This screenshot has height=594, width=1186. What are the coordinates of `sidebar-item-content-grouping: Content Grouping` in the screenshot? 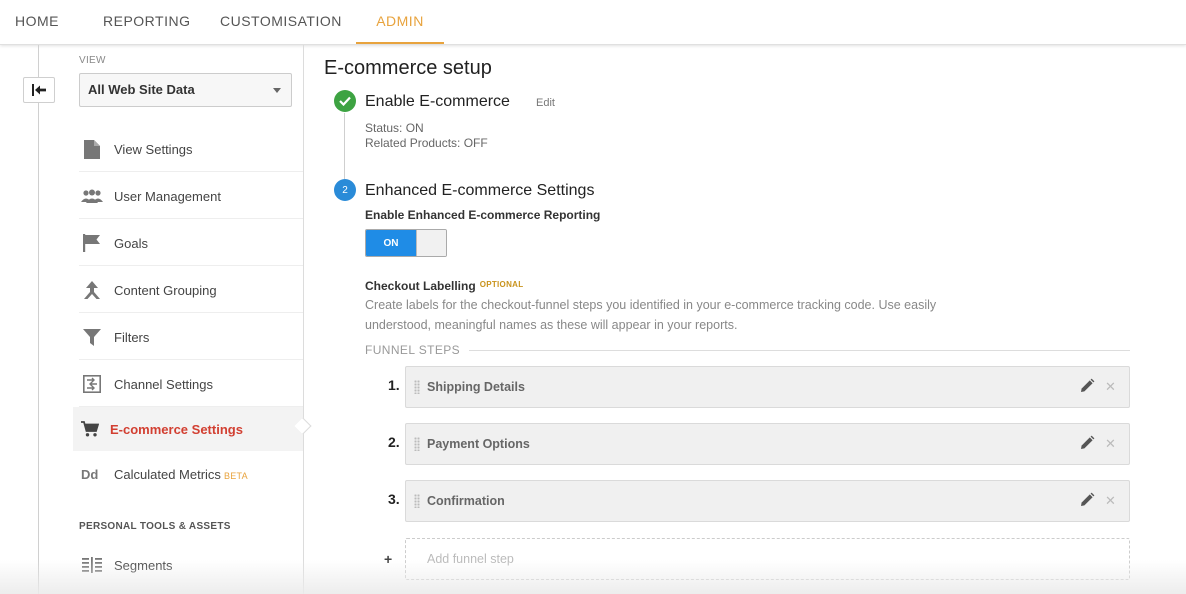 It's located at (188, 290).